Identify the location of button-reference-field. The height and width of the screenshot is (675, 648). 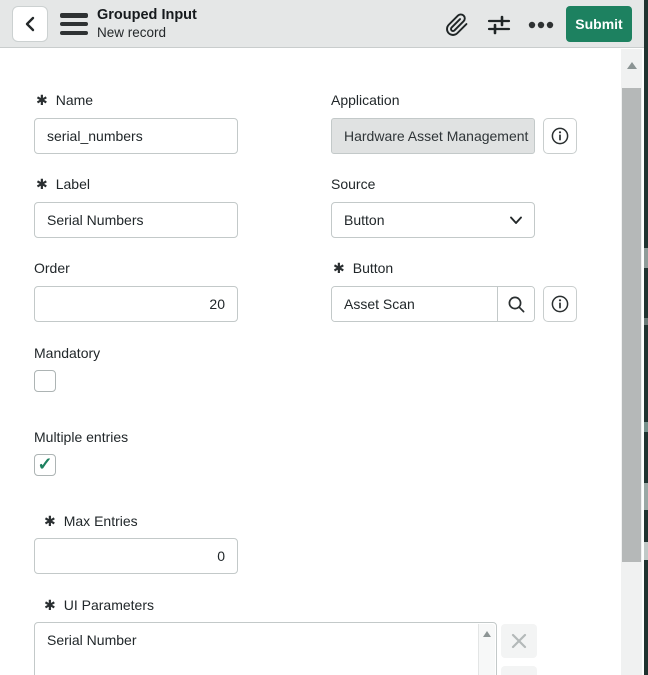
(433, 304).